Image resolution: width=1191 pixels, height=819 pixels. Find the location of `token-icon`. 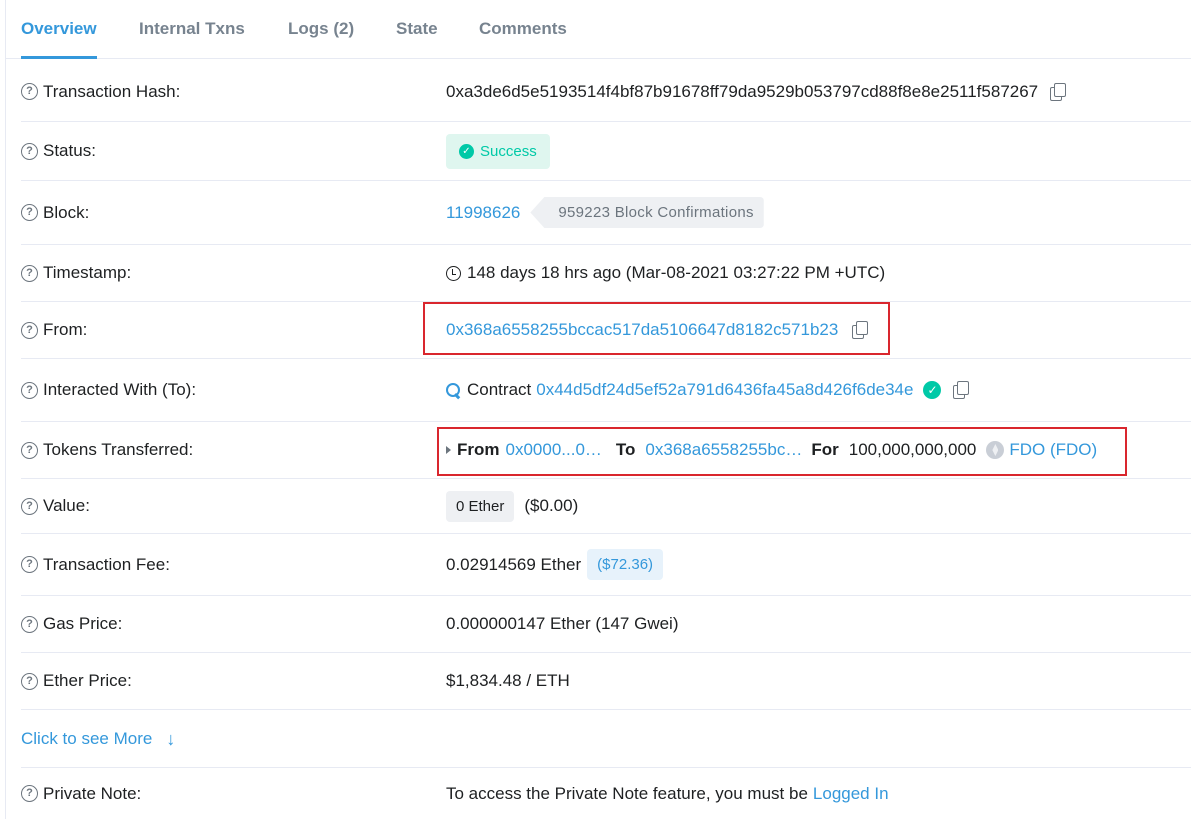

token-icon is located at coordinates (995, 450).